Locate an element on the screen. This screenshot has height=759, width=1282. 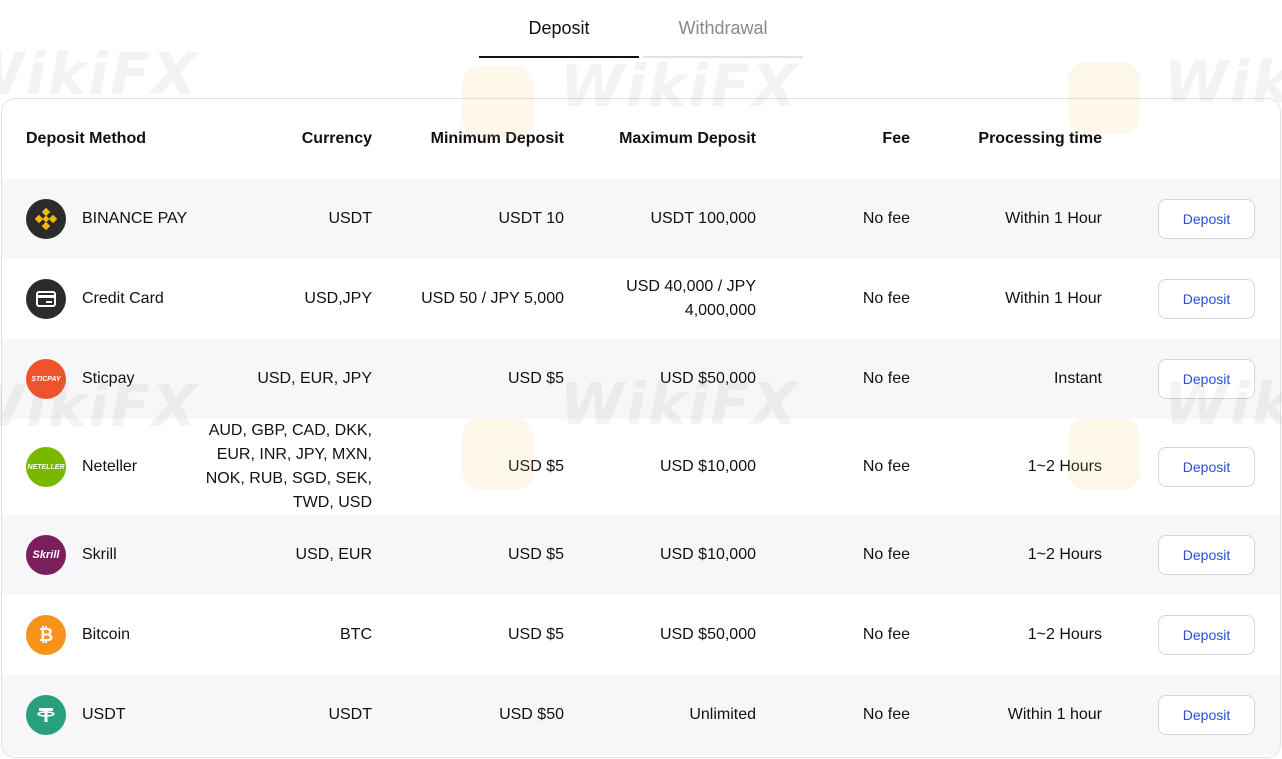
maximum-deposit-cell: Unlimited is located at coordinates (722, 714).